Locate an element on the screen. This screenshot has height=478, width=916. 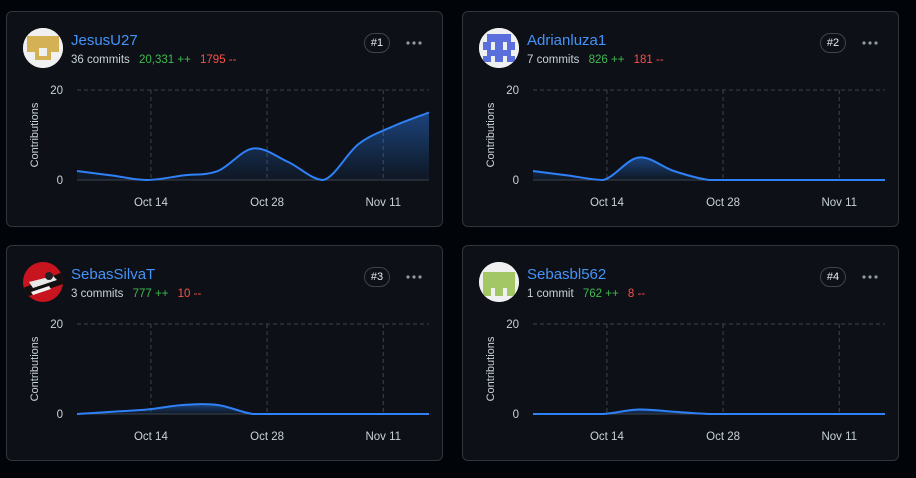
contributor-stats: 36 commits 20,331 ++ 1795 -- is located at coordinates (153, 60).